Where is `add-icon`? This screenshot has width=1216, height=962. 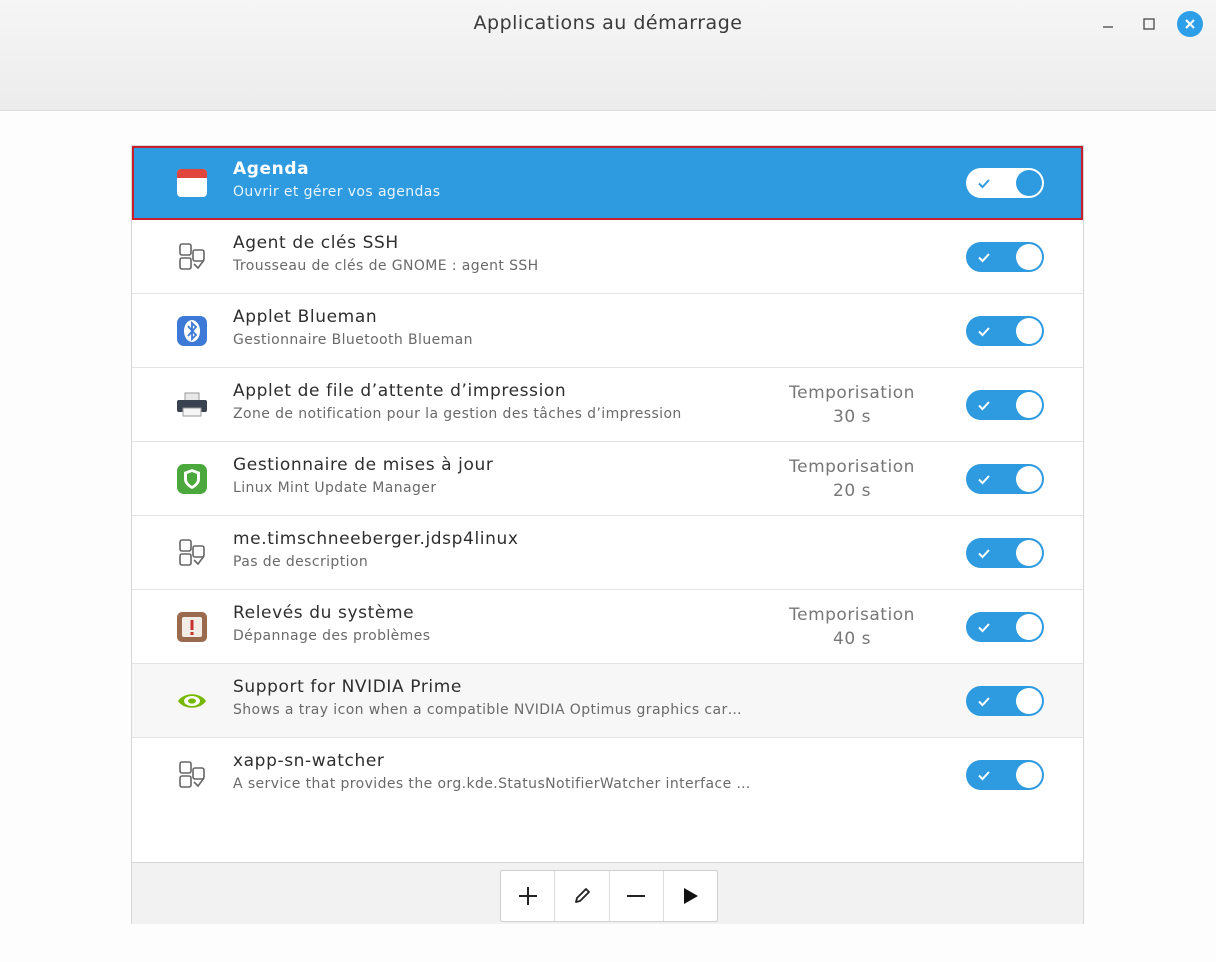
add-icon is located at coordinates (527, 896).